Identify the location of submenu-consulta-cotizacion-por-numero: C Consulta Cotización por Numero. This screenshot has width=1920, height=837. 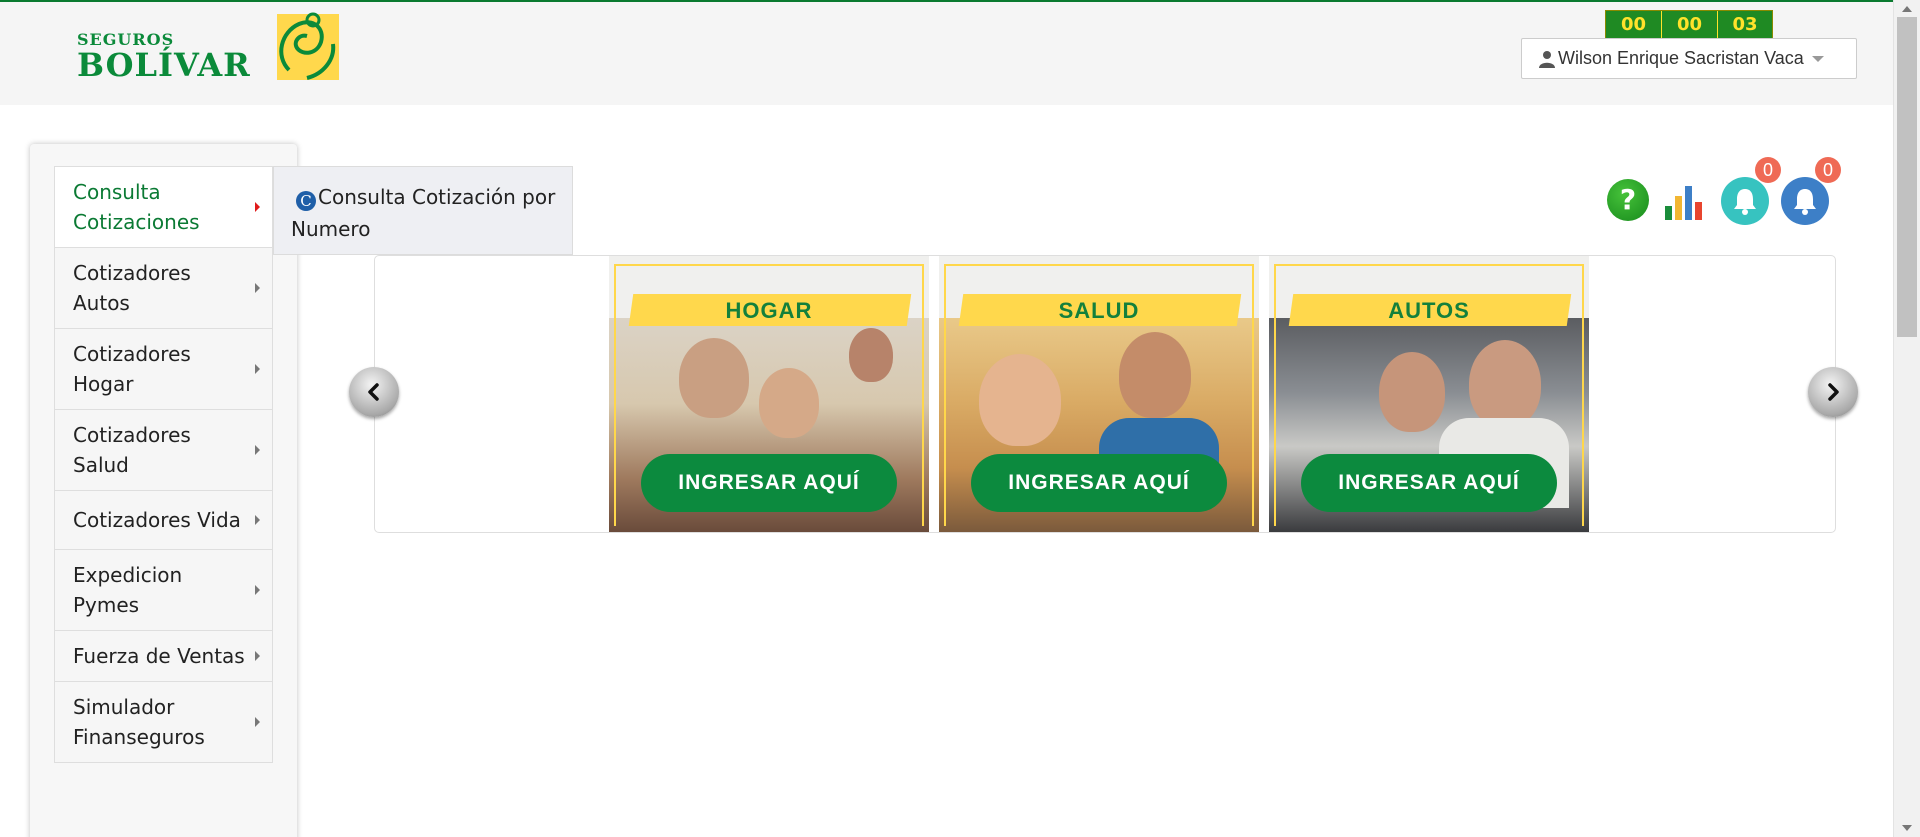
(423, 210).